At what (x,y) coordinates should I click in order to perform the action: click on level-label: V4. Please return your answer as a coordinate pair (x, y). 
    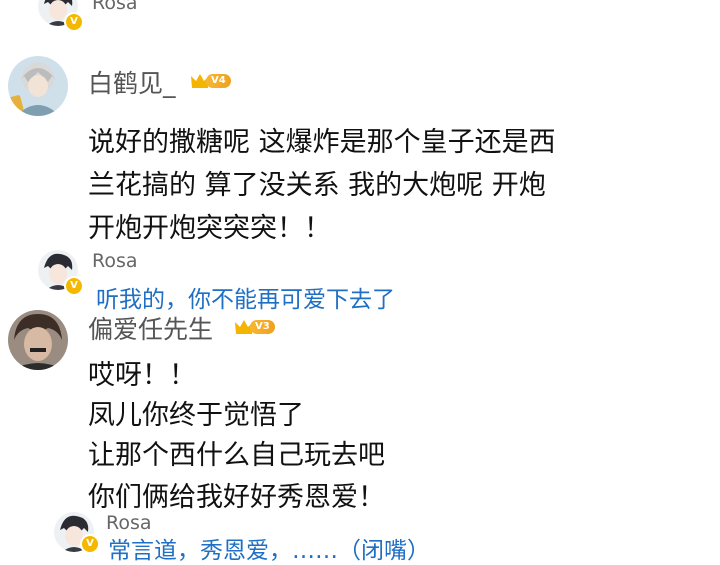
    Looking at the image, I should click on (218, 81).